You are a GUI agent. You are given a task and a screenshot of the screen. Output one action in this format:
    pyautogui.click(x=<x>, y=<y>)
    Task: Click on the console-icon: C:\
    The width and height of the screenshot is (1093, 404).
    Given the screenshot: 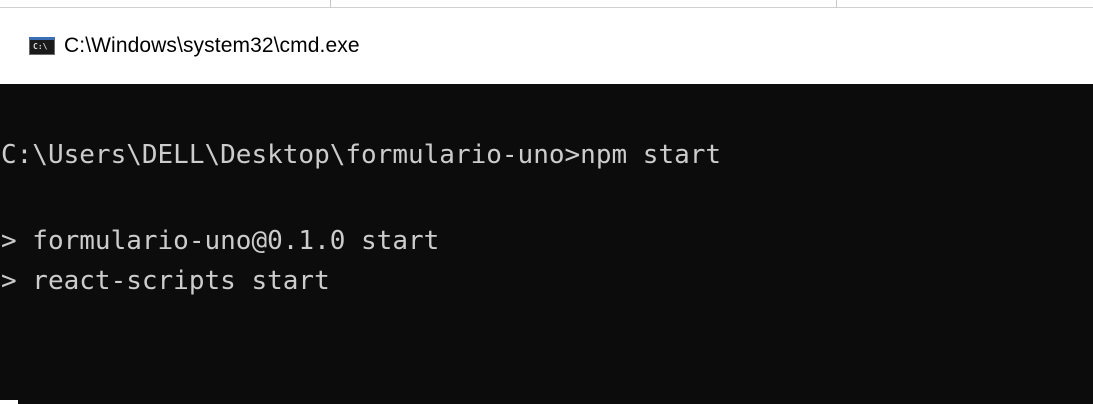 What is the action you would take?
    pyautogui.click(x=42, y=46)
    